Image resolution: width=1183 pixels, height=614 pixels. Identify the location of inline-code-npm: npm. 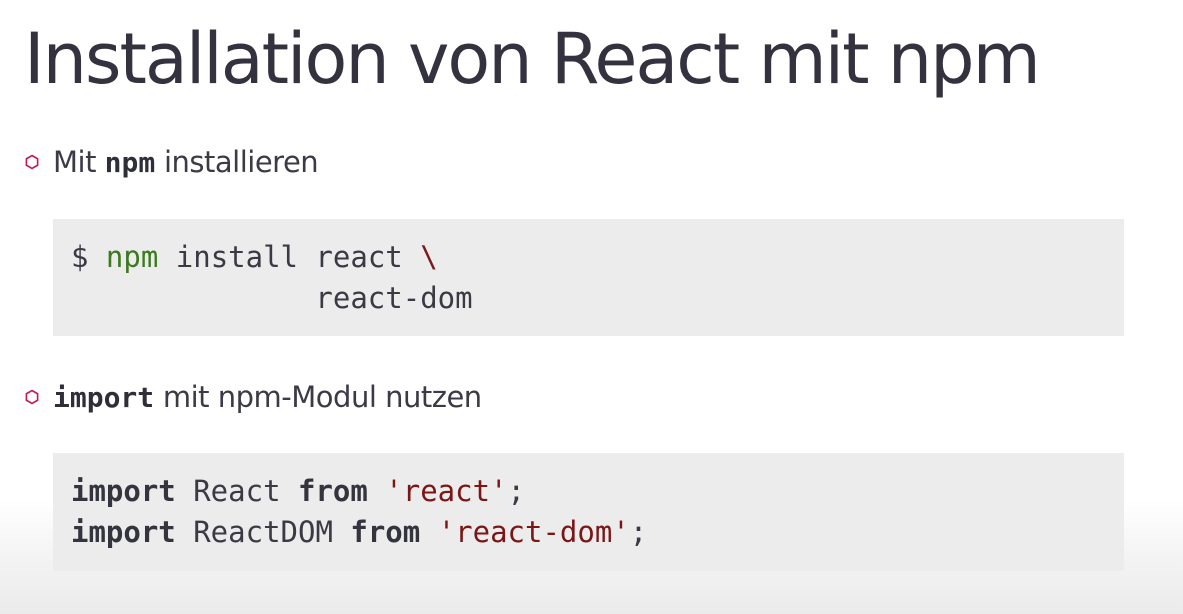
(130, 162).